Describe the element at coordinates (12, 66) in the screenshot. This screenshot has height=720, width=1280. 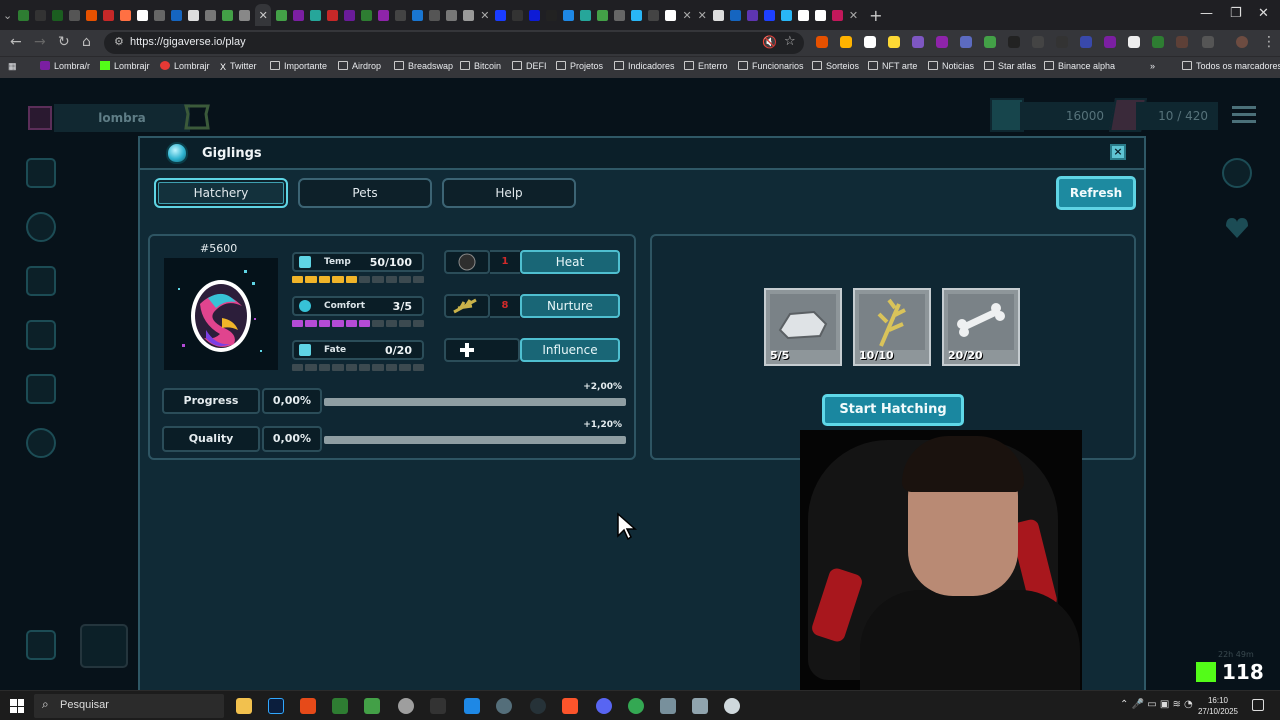
I see `apps-grid-icon: ▦` at that location.